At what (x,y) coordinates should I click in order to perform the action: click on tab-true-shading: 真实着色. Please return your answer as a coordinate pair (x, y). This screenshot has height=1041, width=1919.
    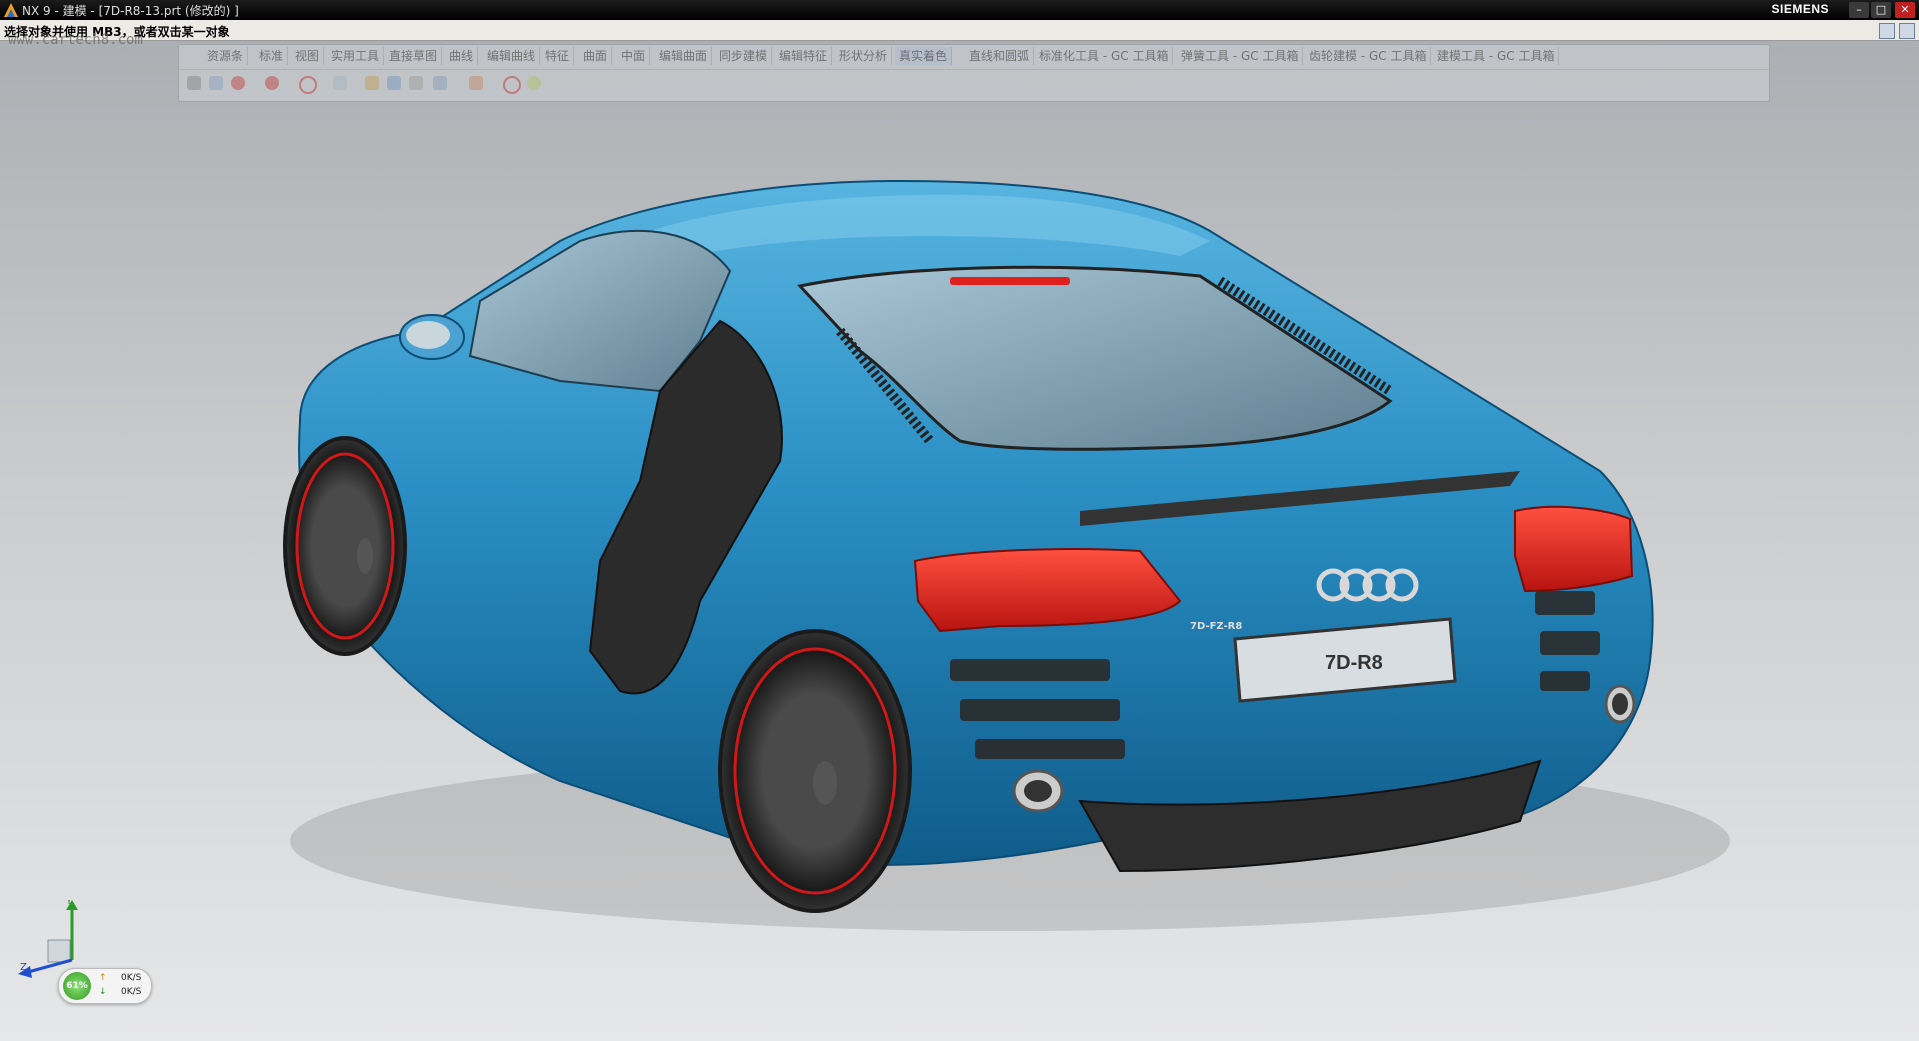
    Looking at the image, I should click on (924, 56).